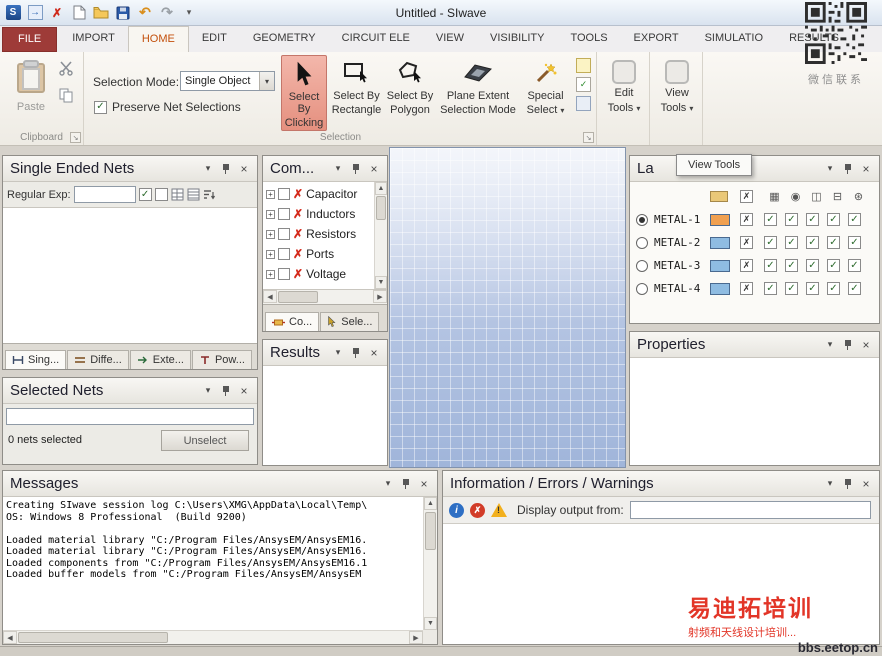  Describe the element at coordinates (123, 12) in the screenshot. I see `save-icon` at that location.